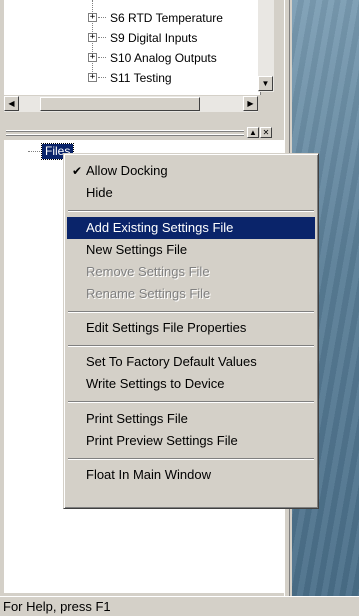  Describe the element at coordinates (250, 103) in the screenshot. I see `scroll-right-button: ▶` at that location.